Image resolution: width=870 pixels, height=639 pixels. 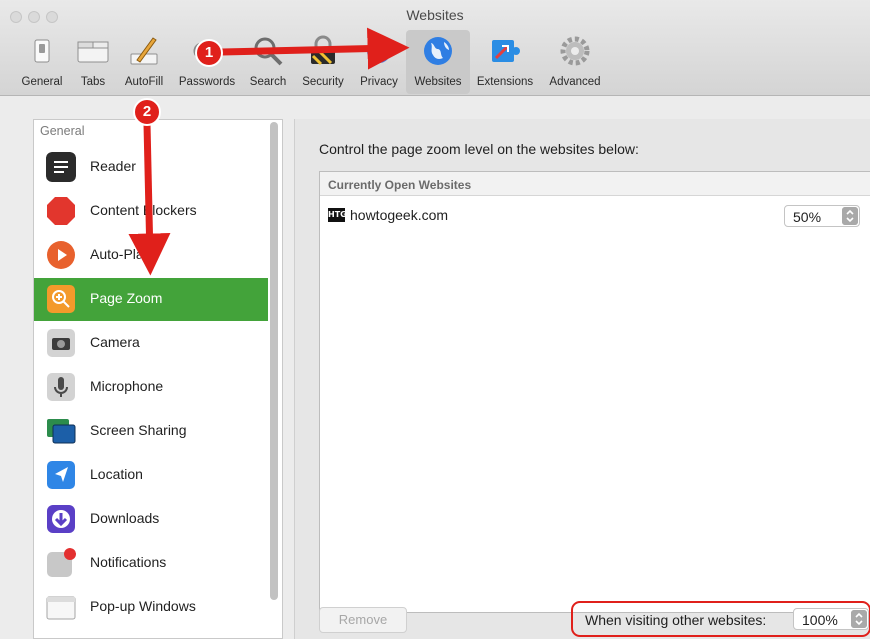 I want to click on tab-security-label: Security, so click(x=323, y=82).